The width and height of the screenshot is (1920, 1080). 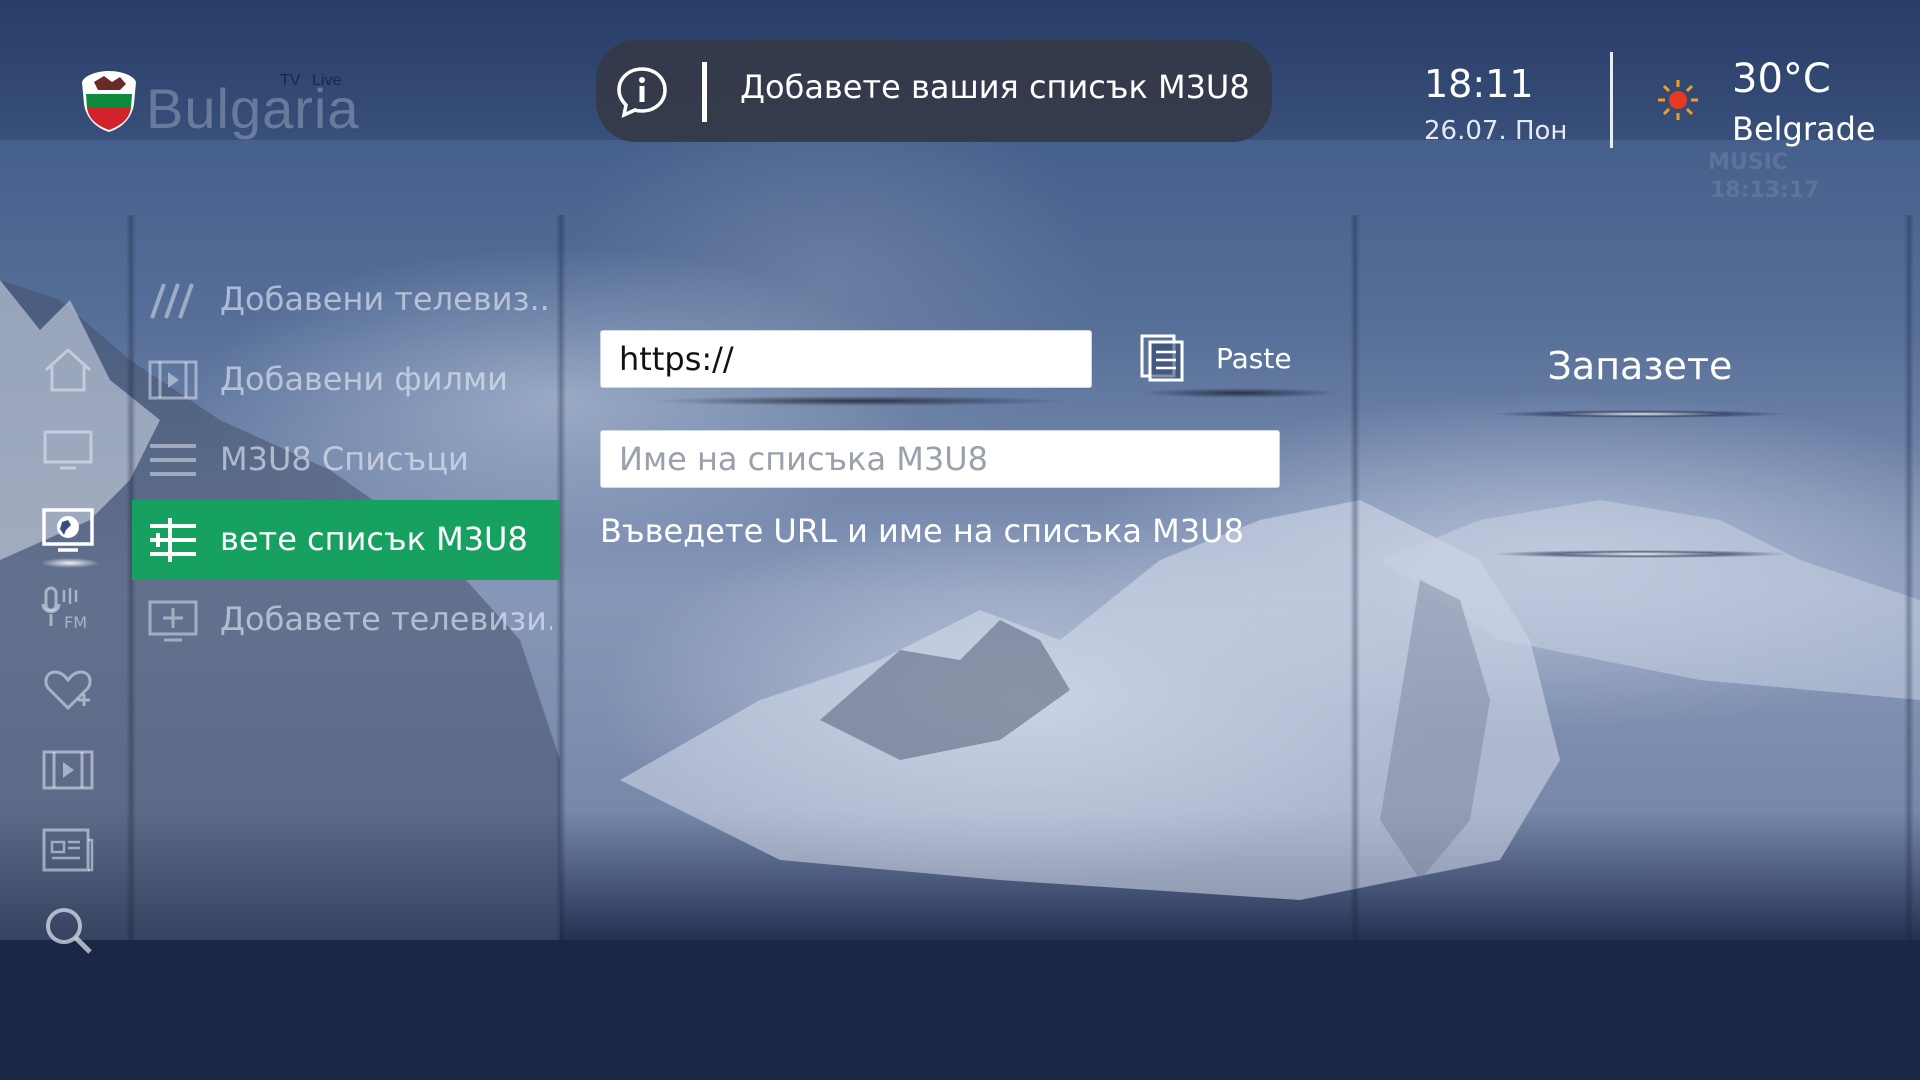 I want to click on submenu-label: Добавени телевиз.., so click(x=385, y=299).